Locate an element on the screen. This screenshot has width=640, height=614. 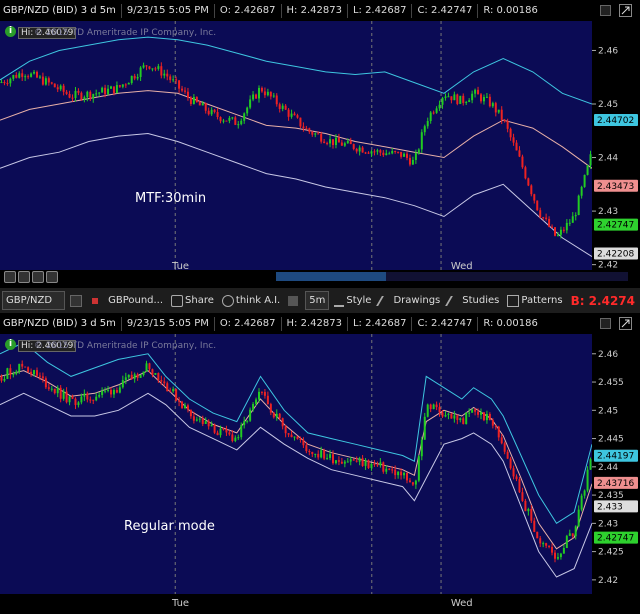
drawings-button: Drawings is located at coordinates (409, 300).